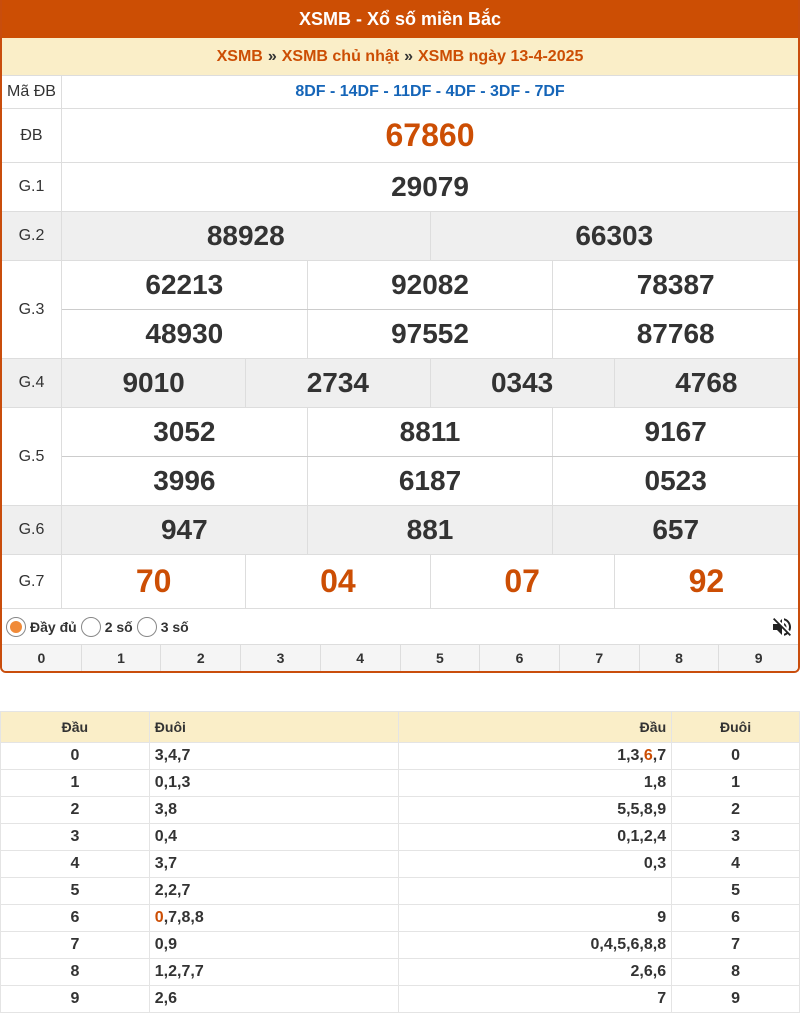 The width and height of the screenshot is (800, 1013). I want to click on tail-digit: 0, so click(735, 756).